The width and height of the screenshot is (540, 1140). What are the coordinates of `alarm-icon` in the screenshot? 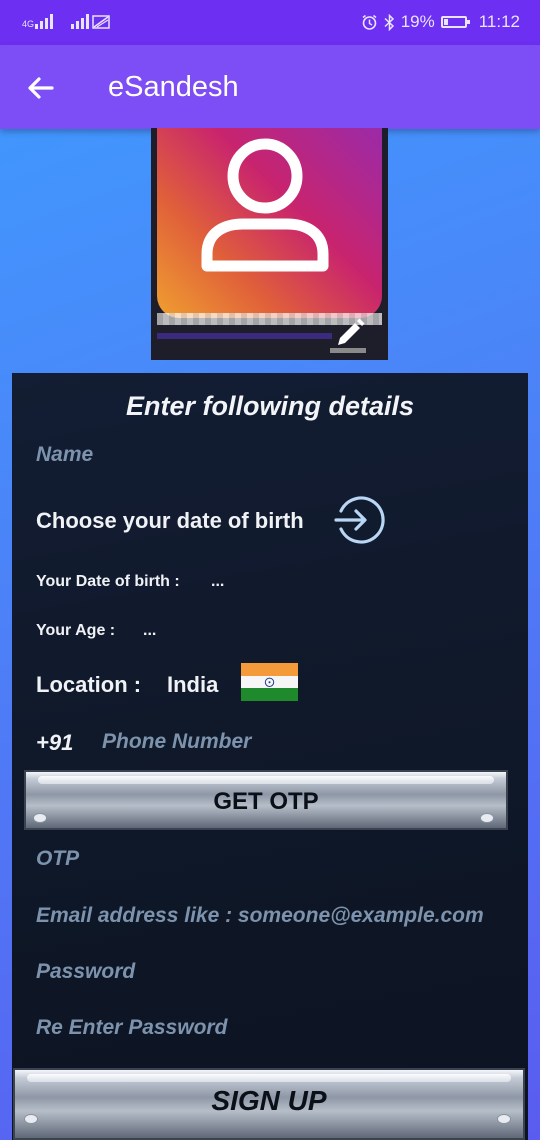 It's located at (369, 22).